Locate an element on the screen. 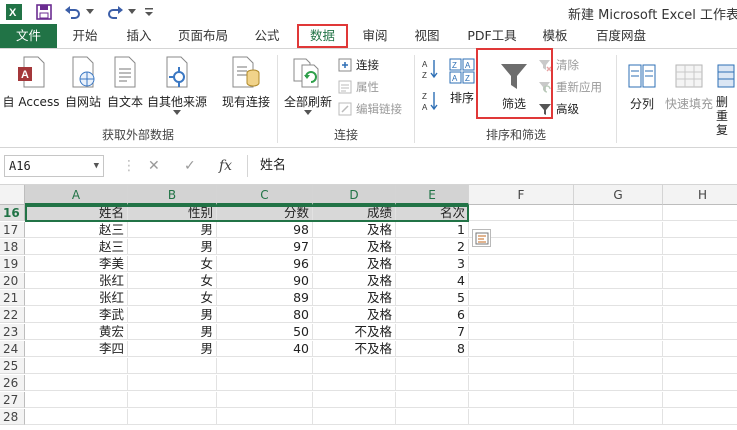 This screenshot has height=430, width=737. cell-b25 is located at coordinates (172, 366).